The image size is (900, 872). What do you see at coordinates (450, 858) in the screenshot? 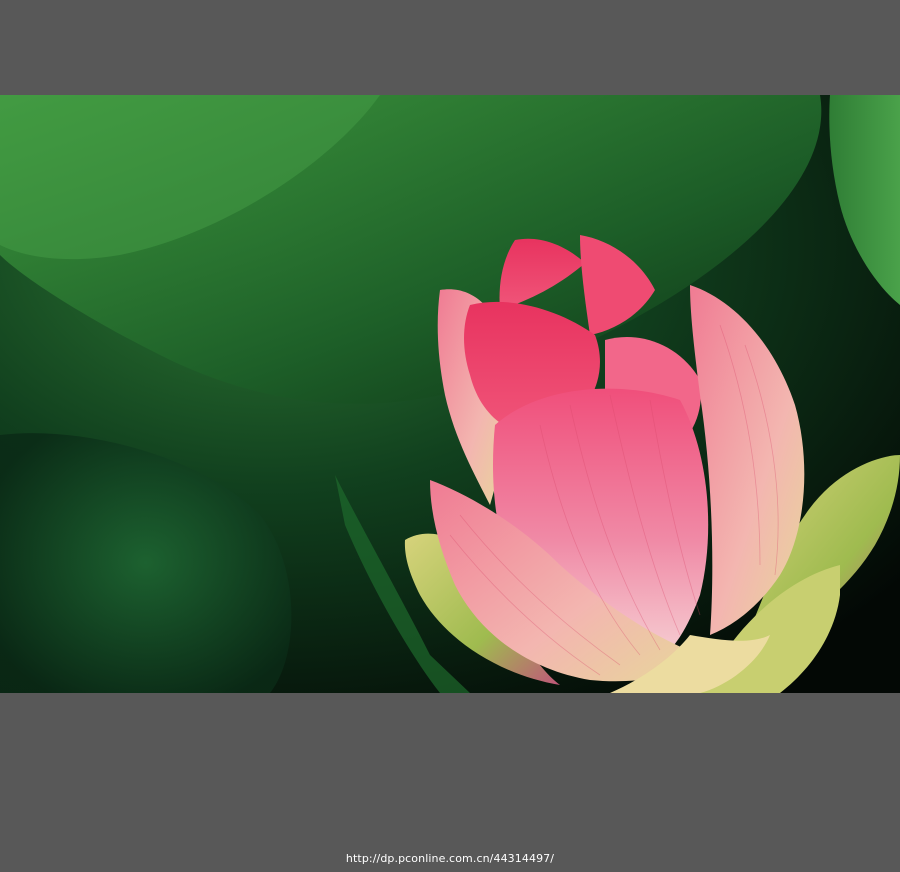
I see `source-url-caption: http://dp.pconline.com.cn/44314497/` at bounding box center [450, 858].